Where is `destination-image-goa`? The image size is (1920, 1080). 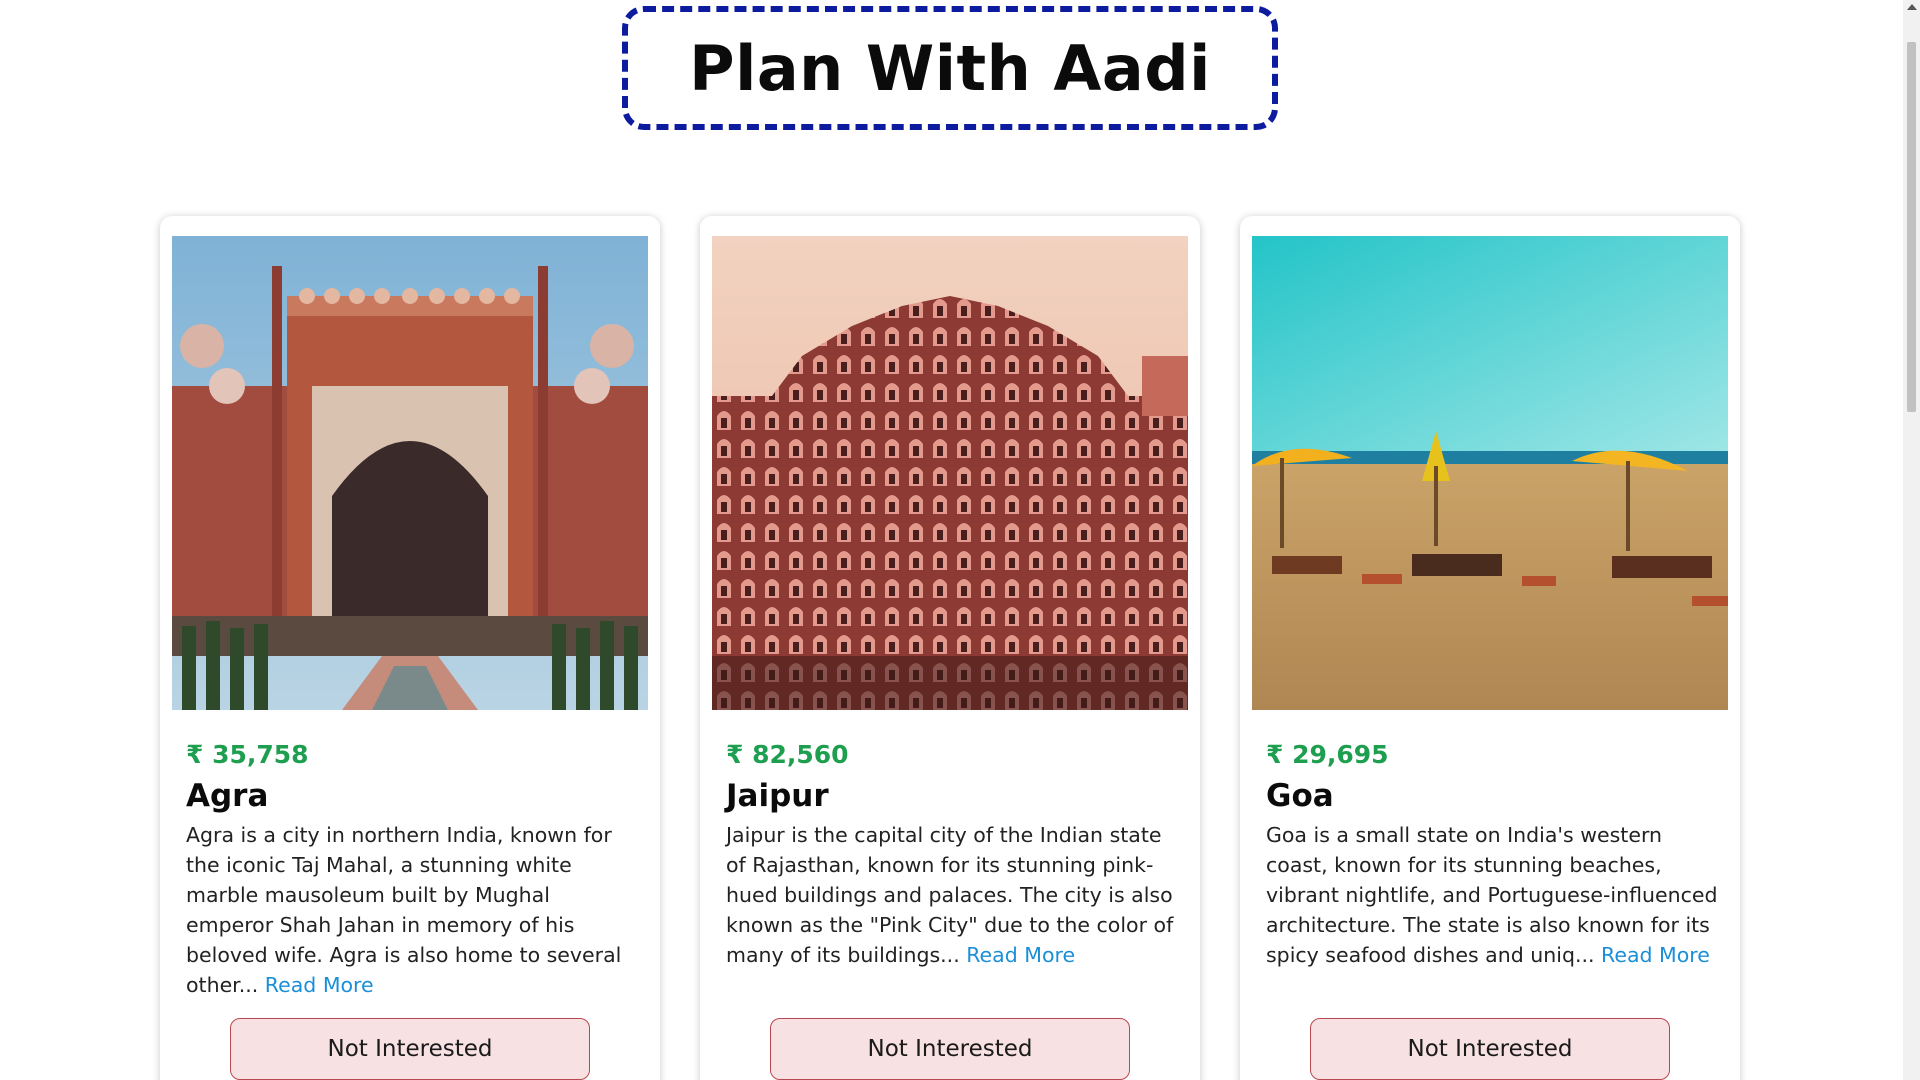
destination-image-goa is located at coordinates (1490, 473).